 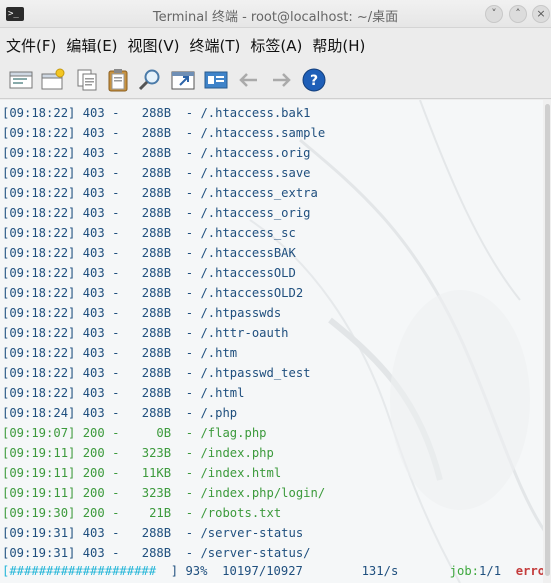 I want to click on log-line: [09:18:22] 403 - 288B - /.htpasswds, so click(x=272, y=313).